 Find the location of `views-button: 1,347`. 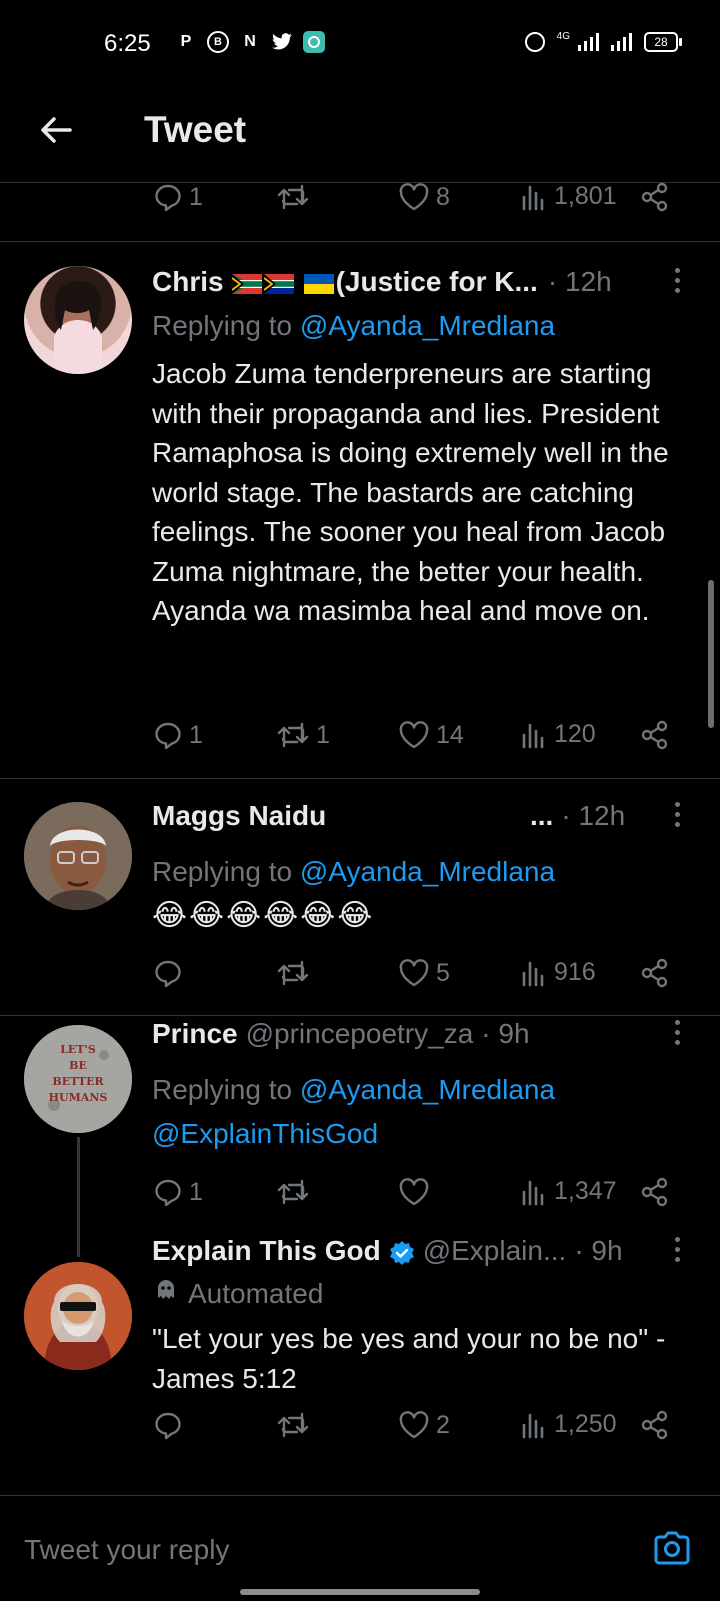

views-button: 1,347 is located at coordinates (568, 1191).